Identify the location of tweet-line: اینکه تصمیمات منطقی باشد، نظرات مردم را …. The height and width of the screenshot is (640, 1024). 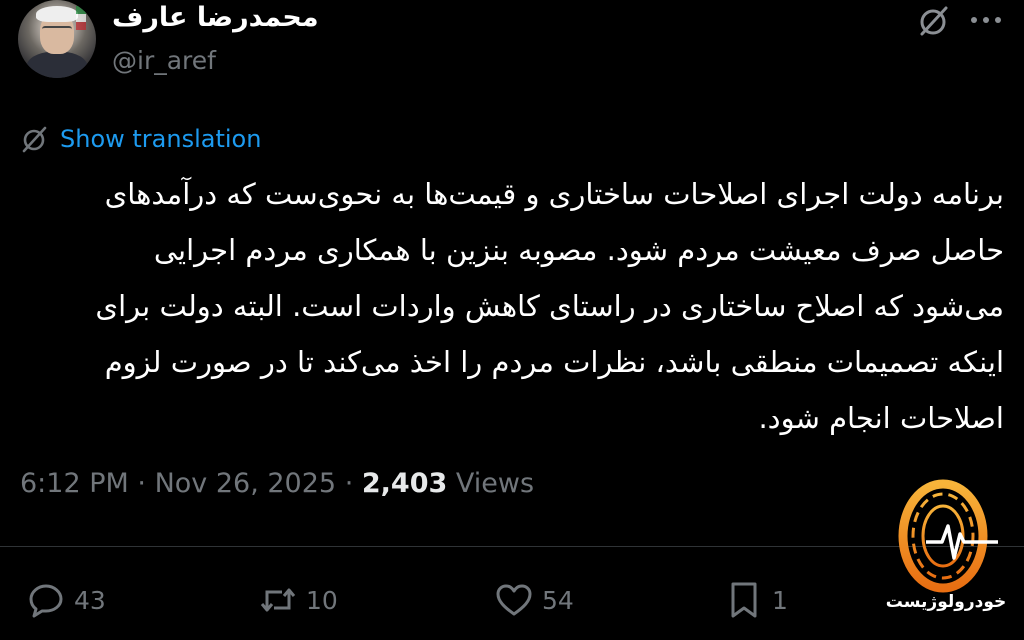
(554, 362).